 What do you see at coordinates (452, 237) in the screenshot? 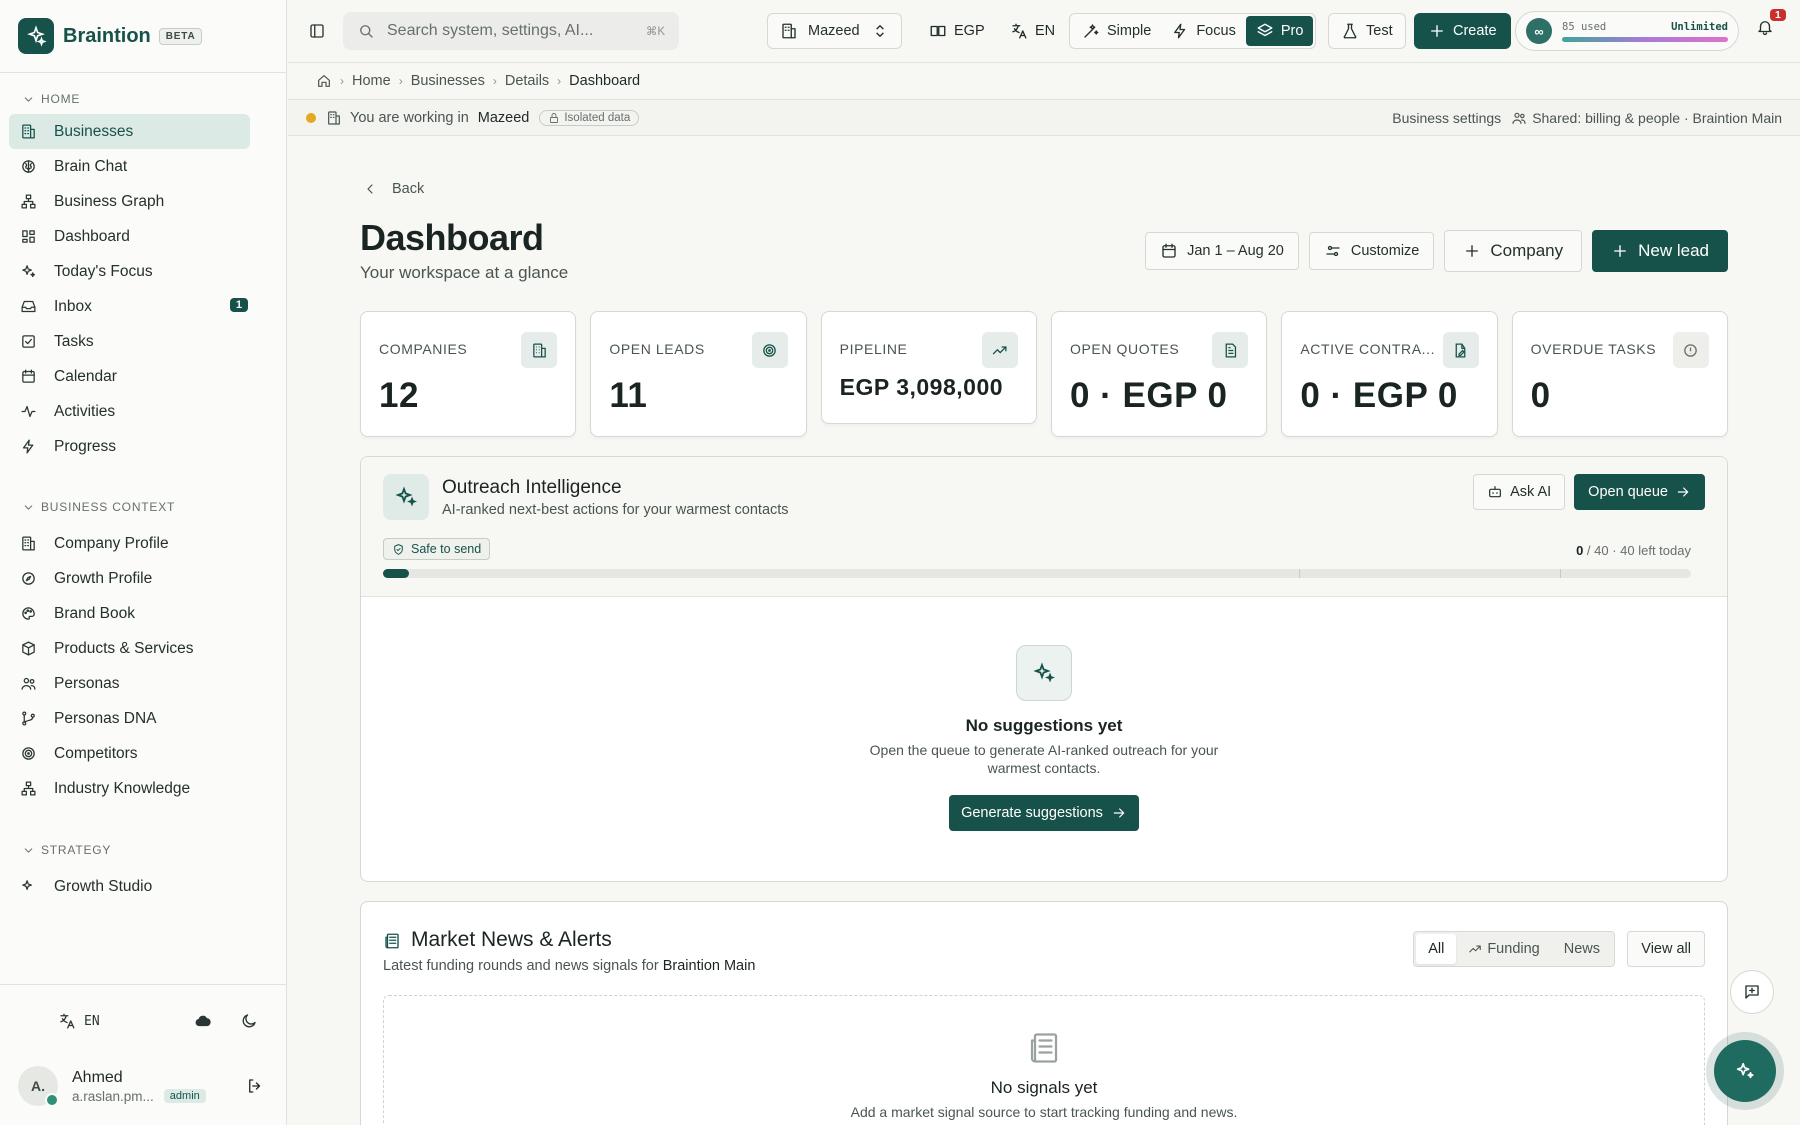
I see `page-title: Dashboard` at bounding box center [452, 237].